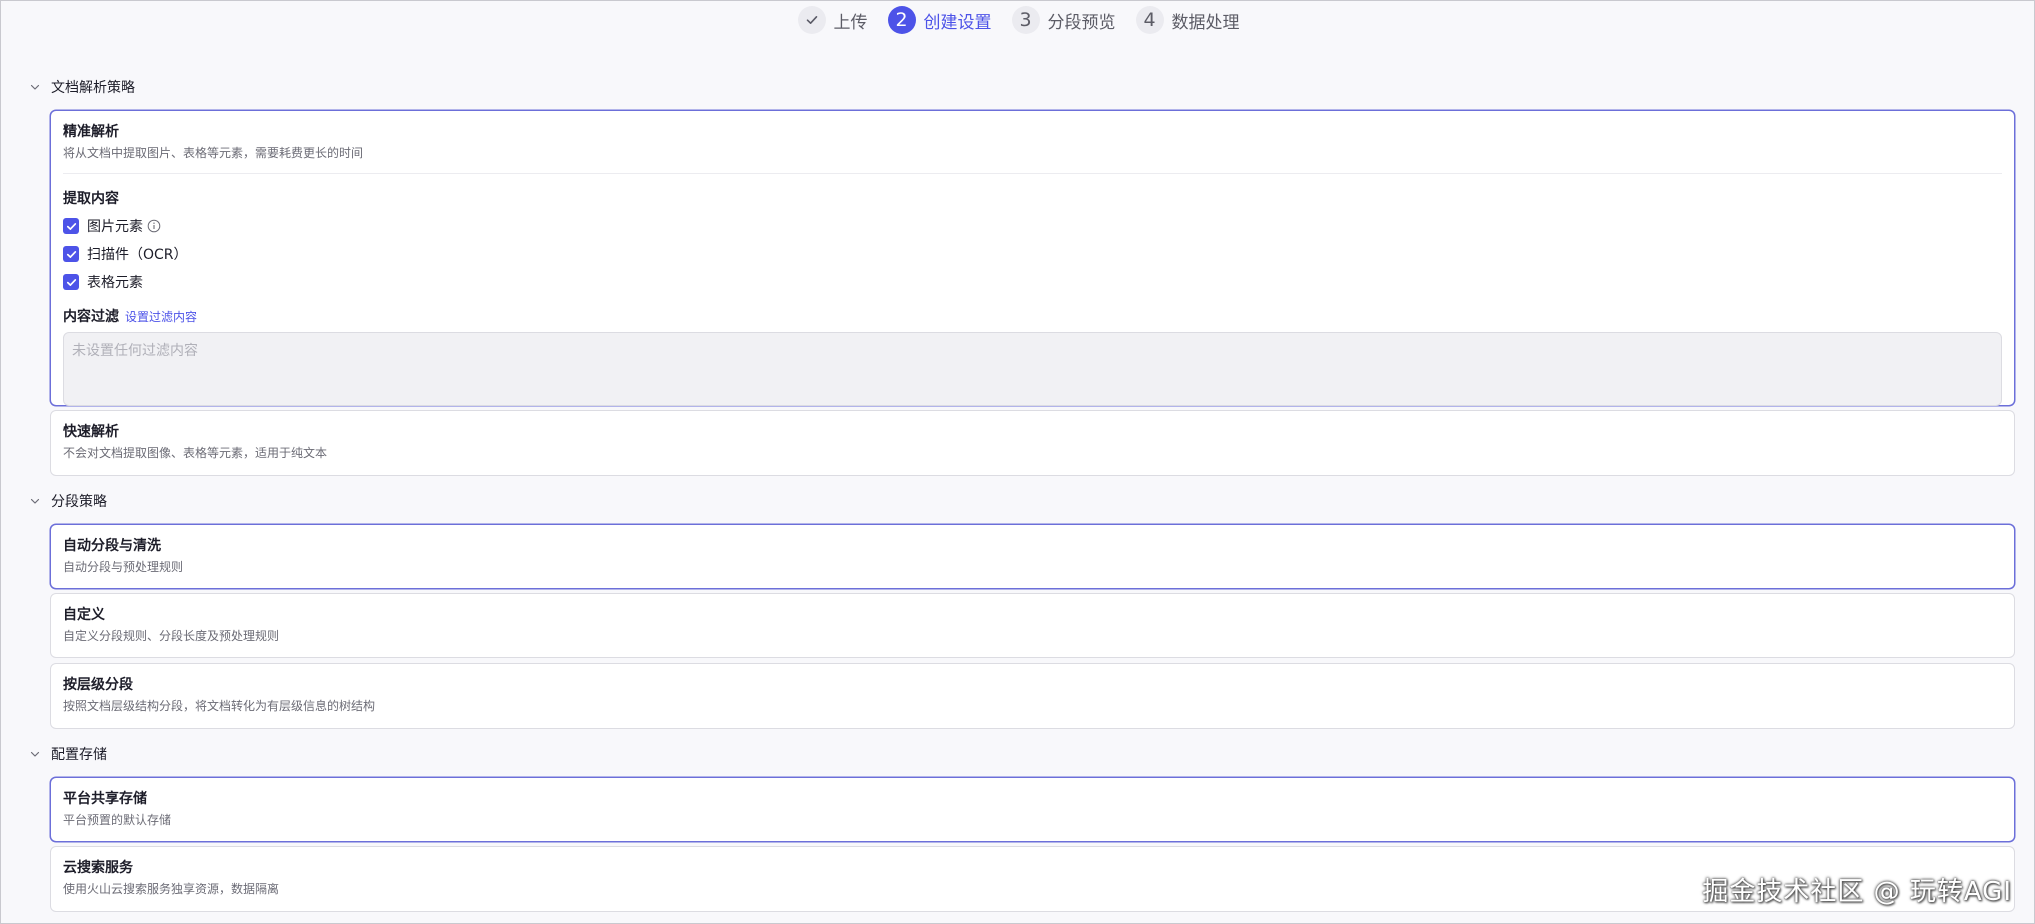  Describe the element at coordinates (98, 685) in the screenshot. I see `option-title: 按层级分段` at that location.